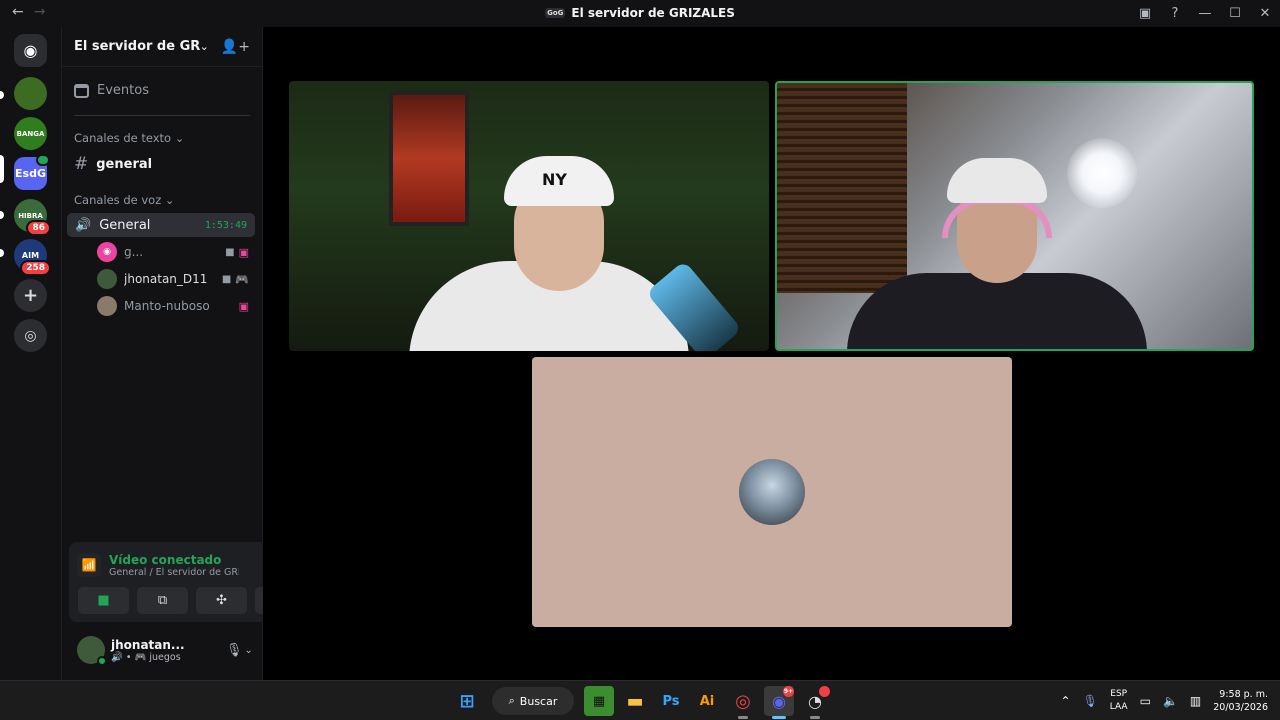 The width and height of the screenshot is (1280, 720). What do you see at coordinates (2, 215) in the screenshot?
I see `unread-pill` at bounding box center [2, 215].